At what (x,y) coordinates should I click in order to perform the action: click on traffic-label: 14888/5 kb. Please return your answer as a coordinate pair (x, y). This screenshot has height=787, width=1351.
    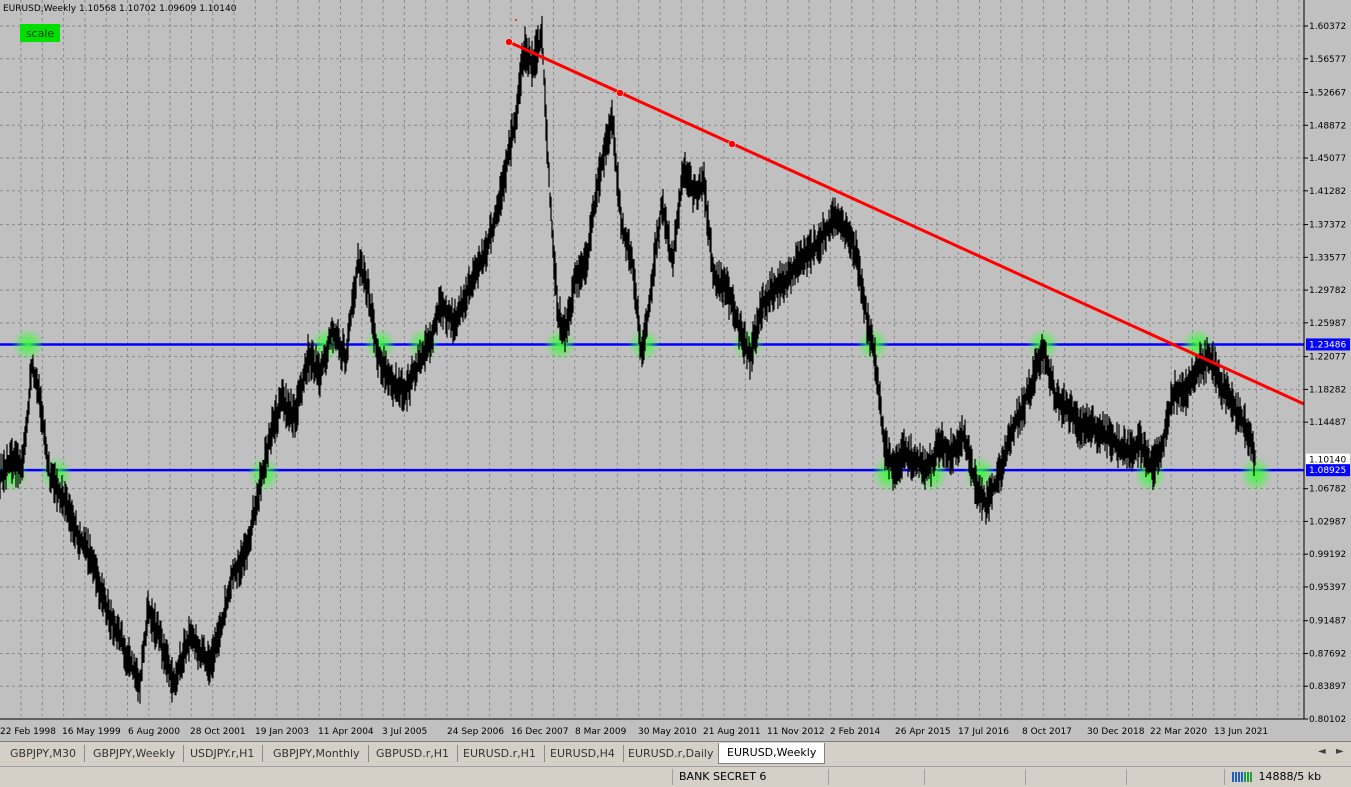
    Looking at the image, I should click on (1290, 776).